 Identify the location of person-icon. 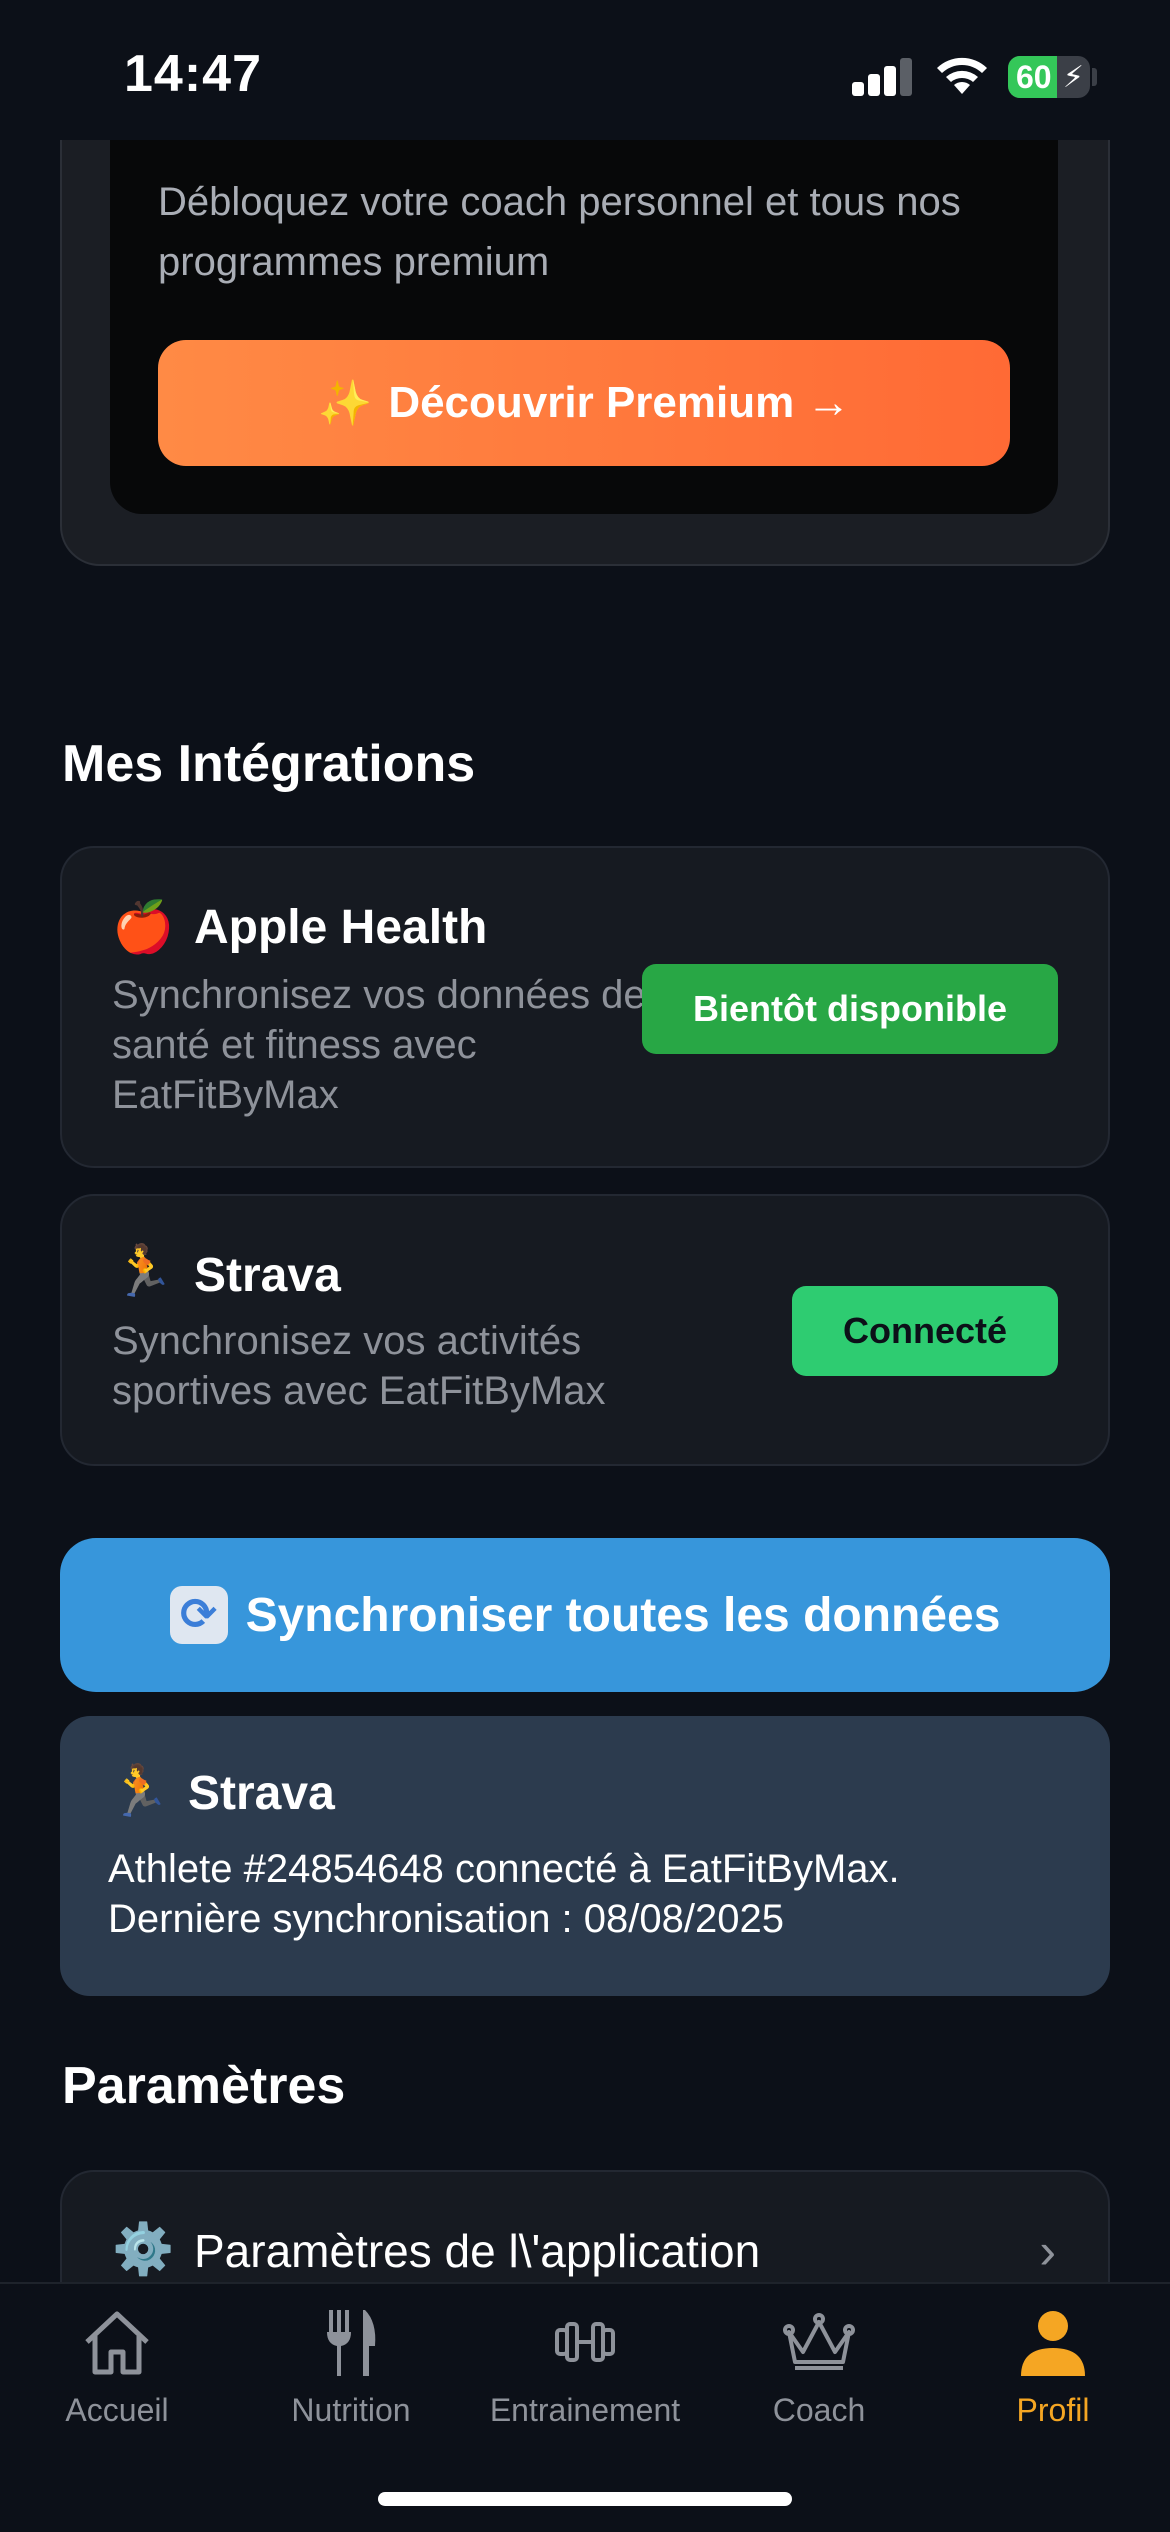
(1053, 2343).